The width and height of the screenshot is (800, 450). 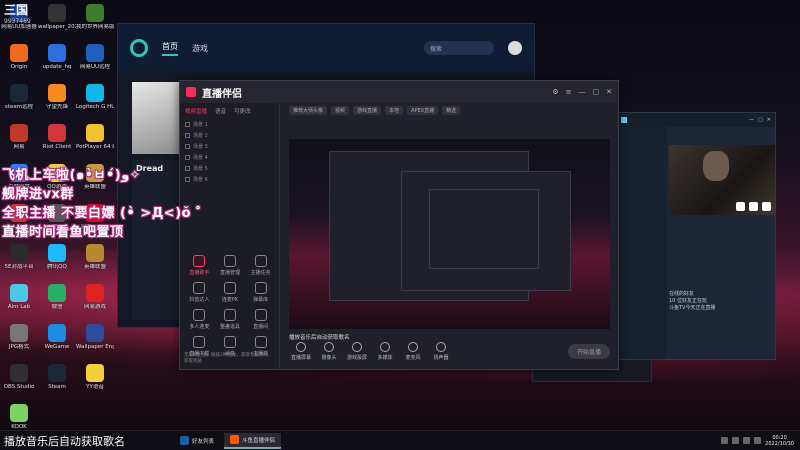 What do you see at coordinates (242, 111) in the screenshot?
I see `scene-tab: 可更改` at bounding box center [242, 111].